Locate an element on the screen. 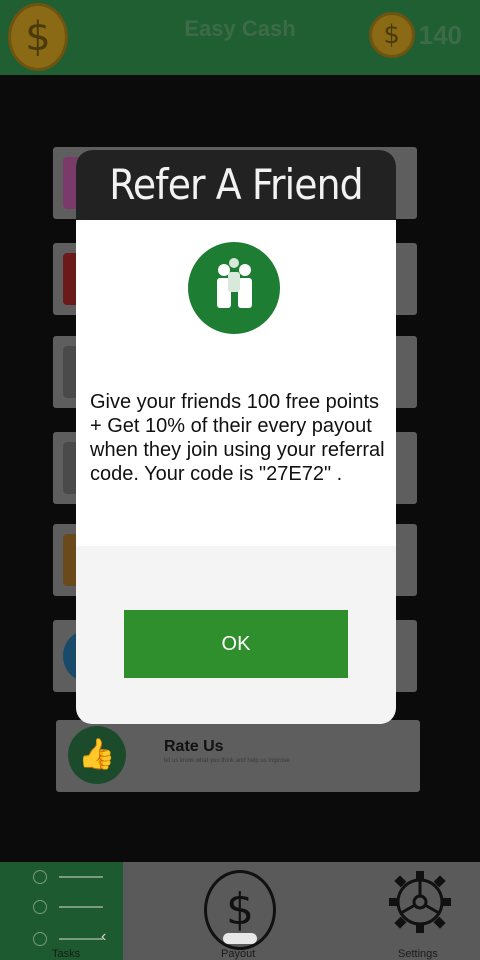 The height and width of the screenshot is (960, 480). points-display: $ 140 is located at coordinates (415, 35).